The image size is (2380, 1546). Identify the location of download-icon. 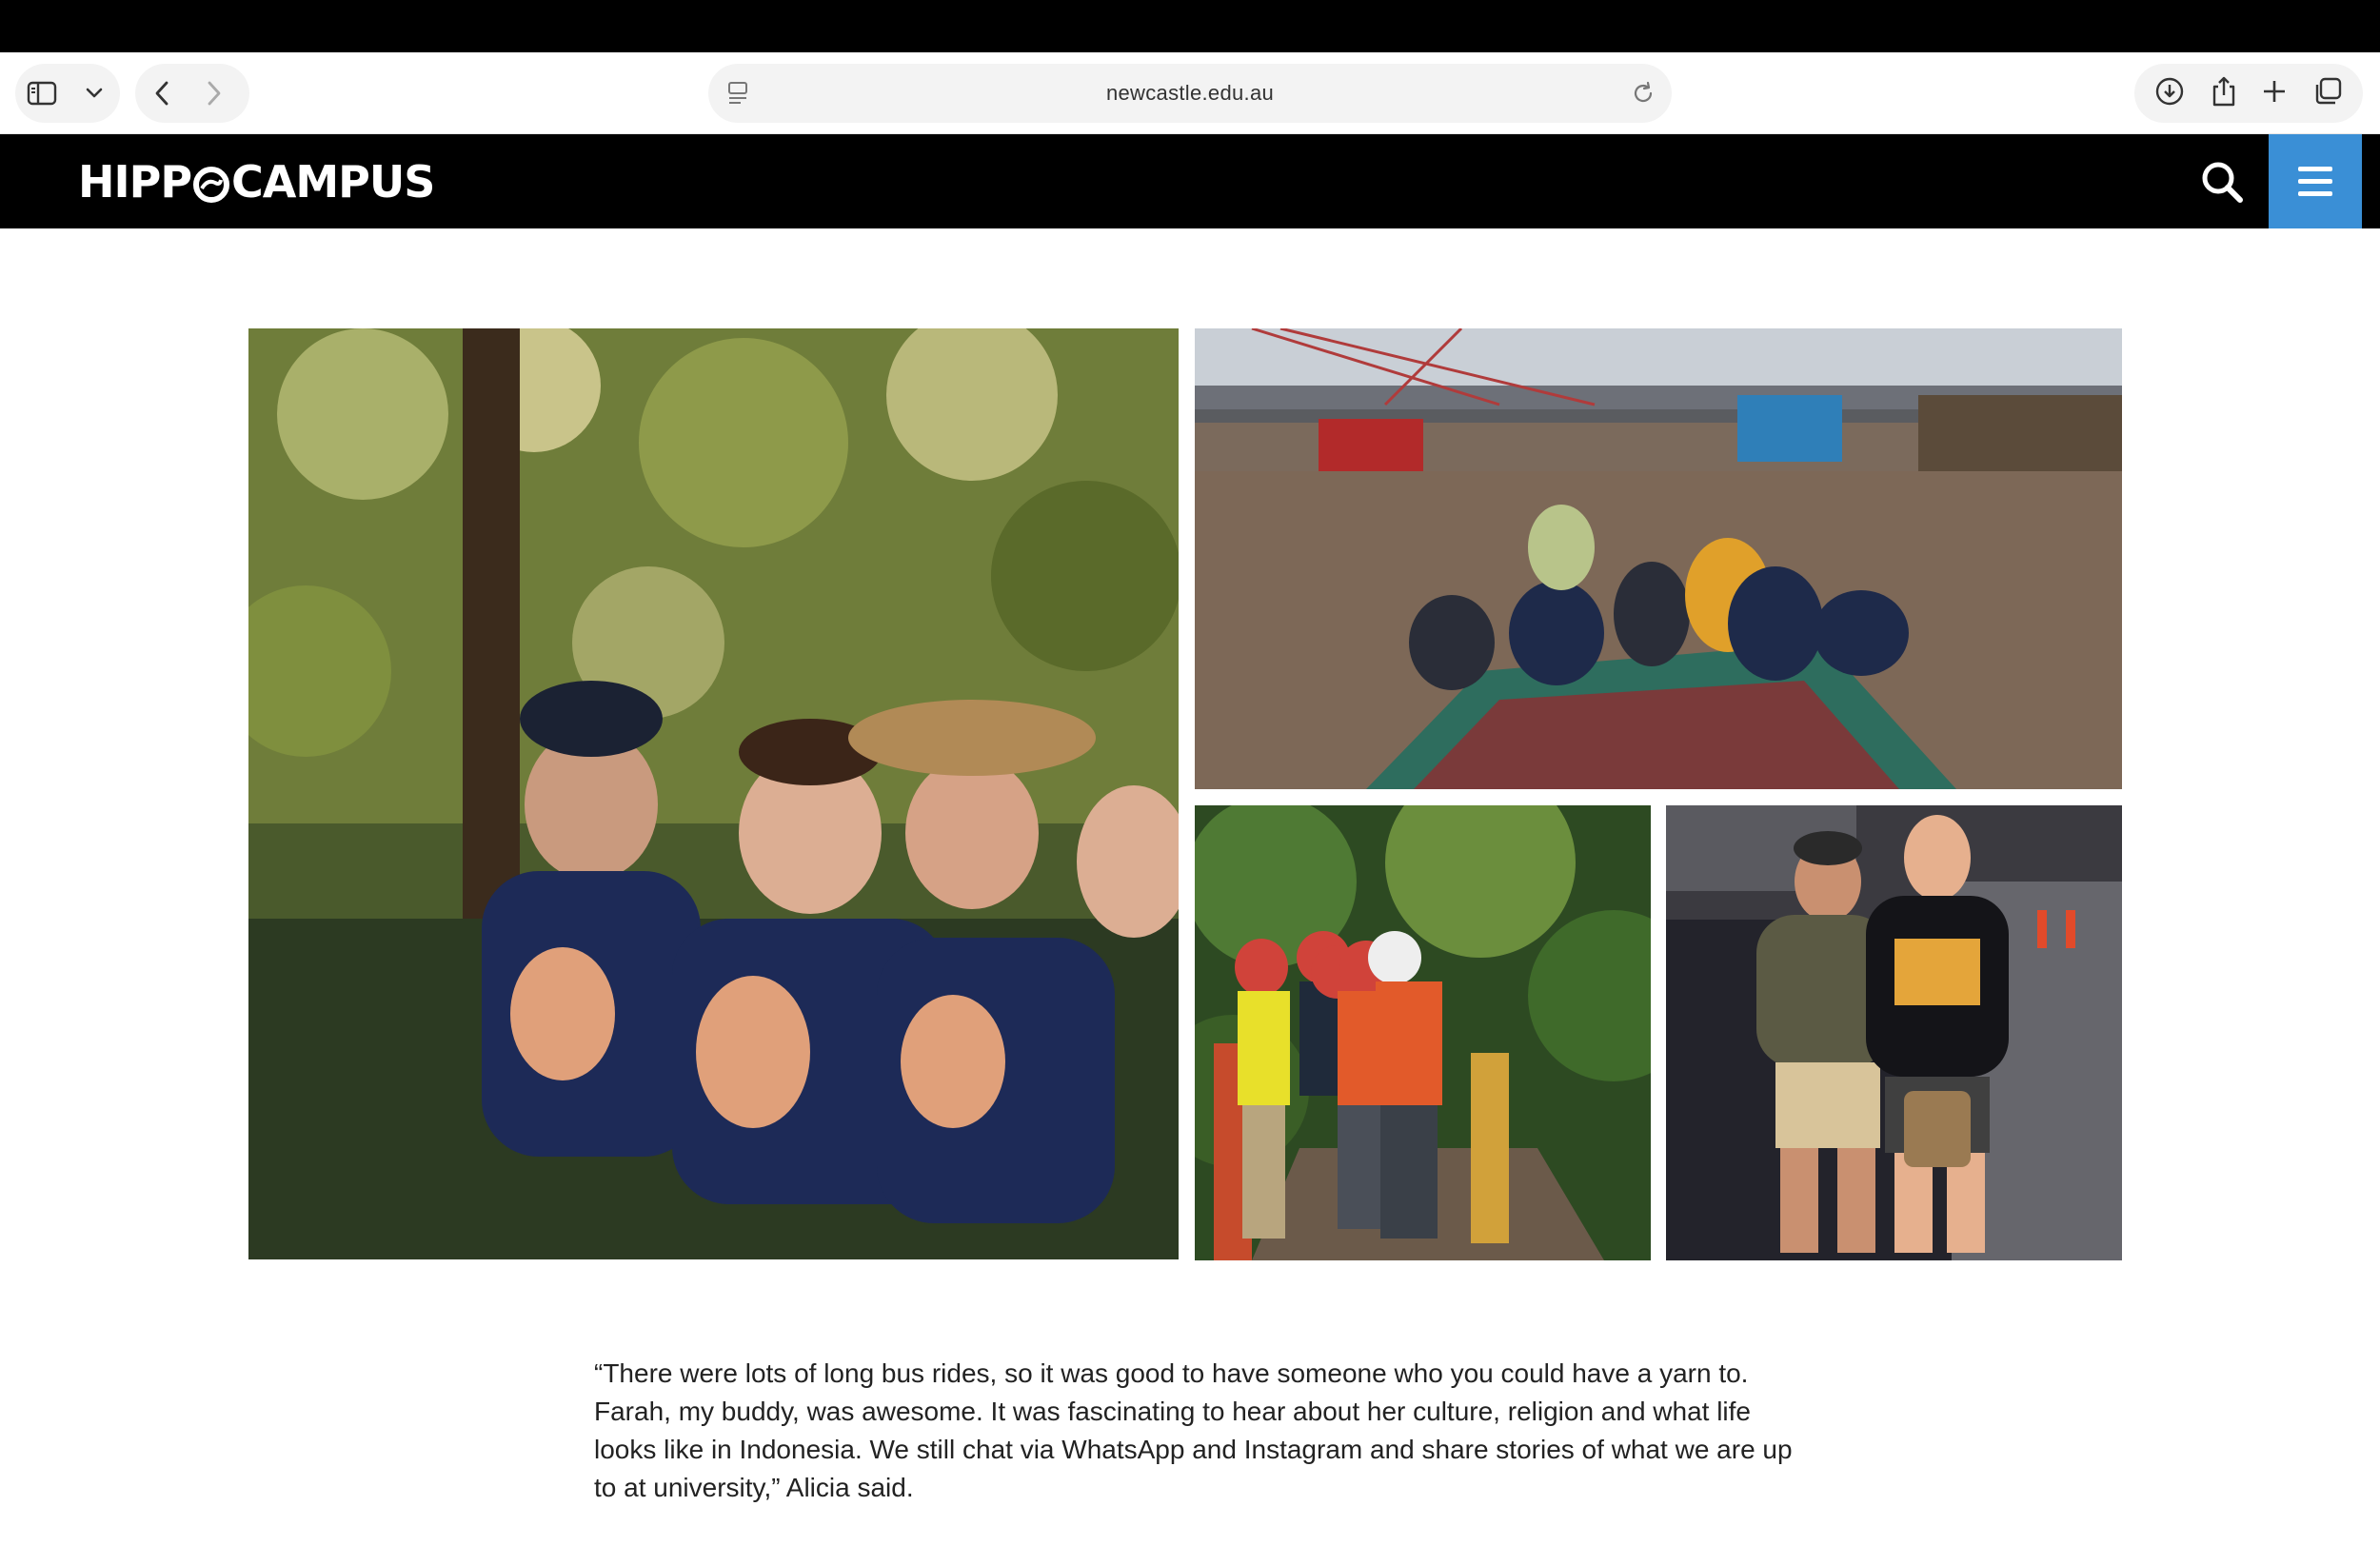
(2169, 93).